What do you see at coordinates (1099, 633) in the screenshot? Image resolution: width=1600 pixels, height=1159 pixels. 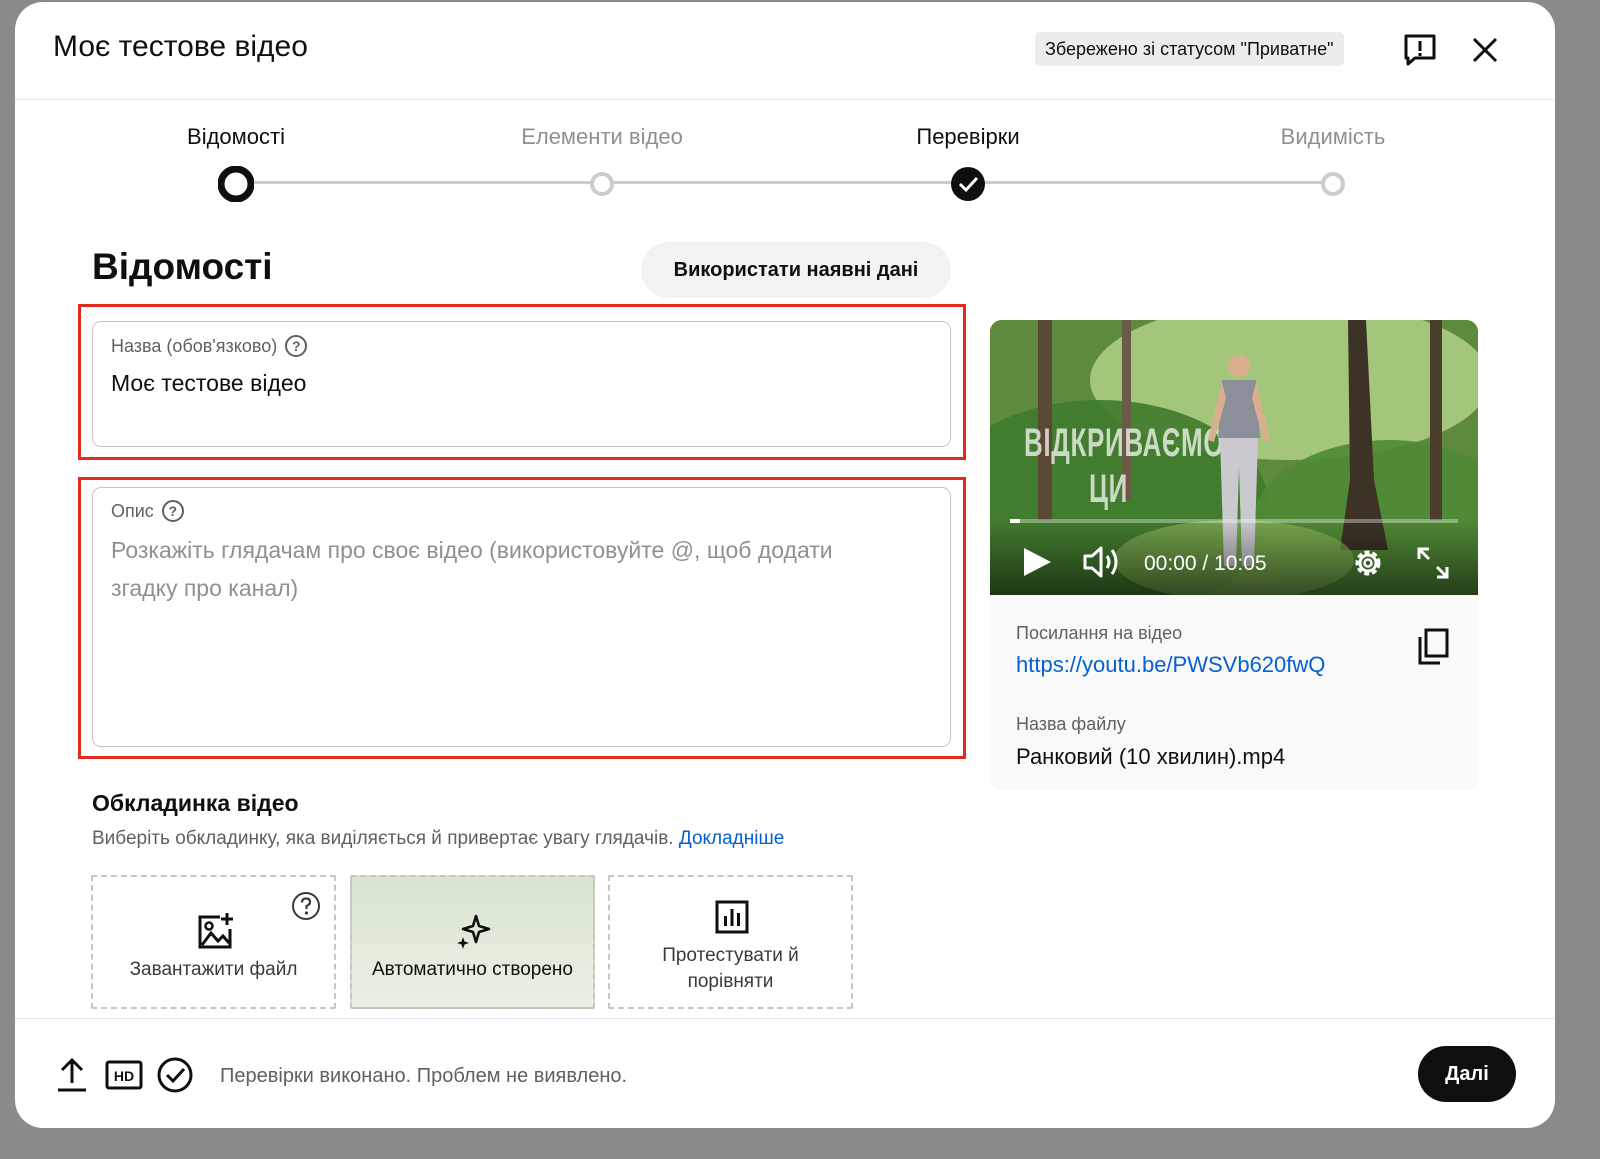 I see `video-link-label: Посилання на відео` at bounding box center [1099, 633].